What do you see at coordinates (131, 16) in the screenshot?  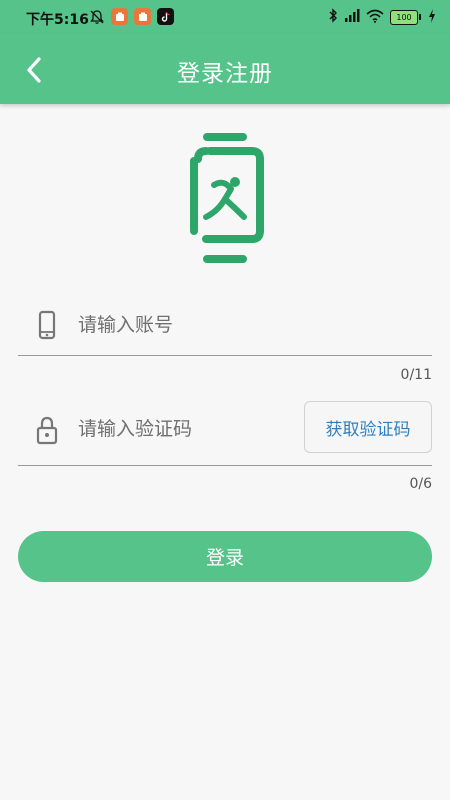 I see `status-left-icons` at bounding box center [131, 16].